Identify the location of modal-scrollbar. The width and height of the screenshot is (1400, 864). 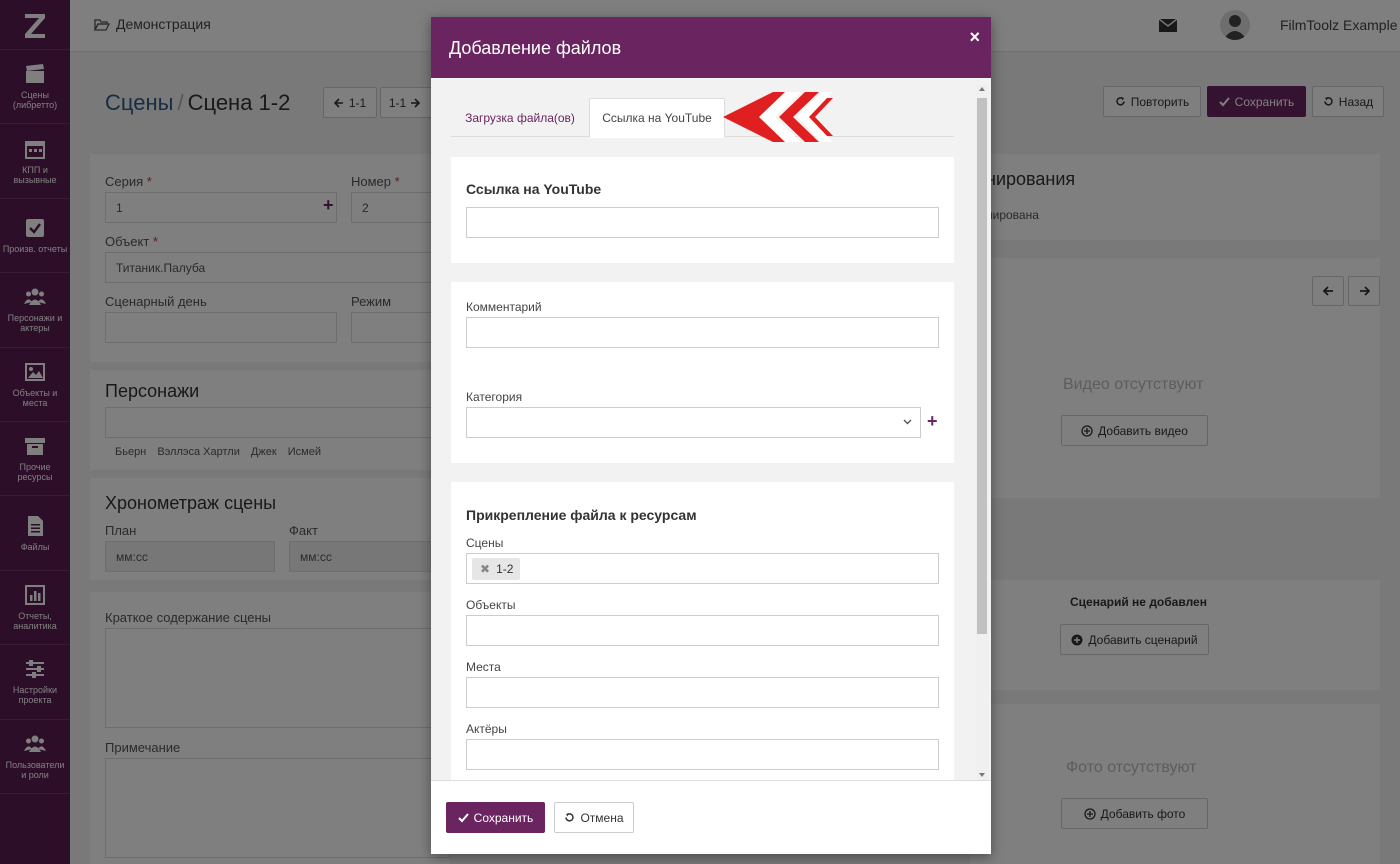
(982, 432).